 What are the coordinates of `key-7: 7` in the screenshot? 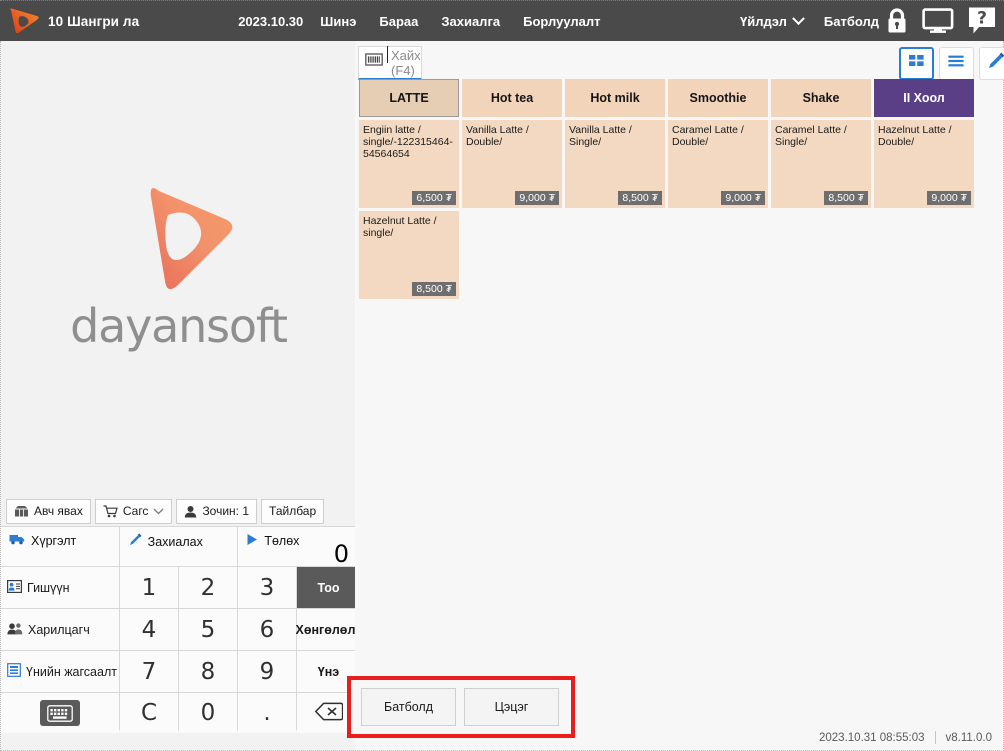 It's located at (149, 671).